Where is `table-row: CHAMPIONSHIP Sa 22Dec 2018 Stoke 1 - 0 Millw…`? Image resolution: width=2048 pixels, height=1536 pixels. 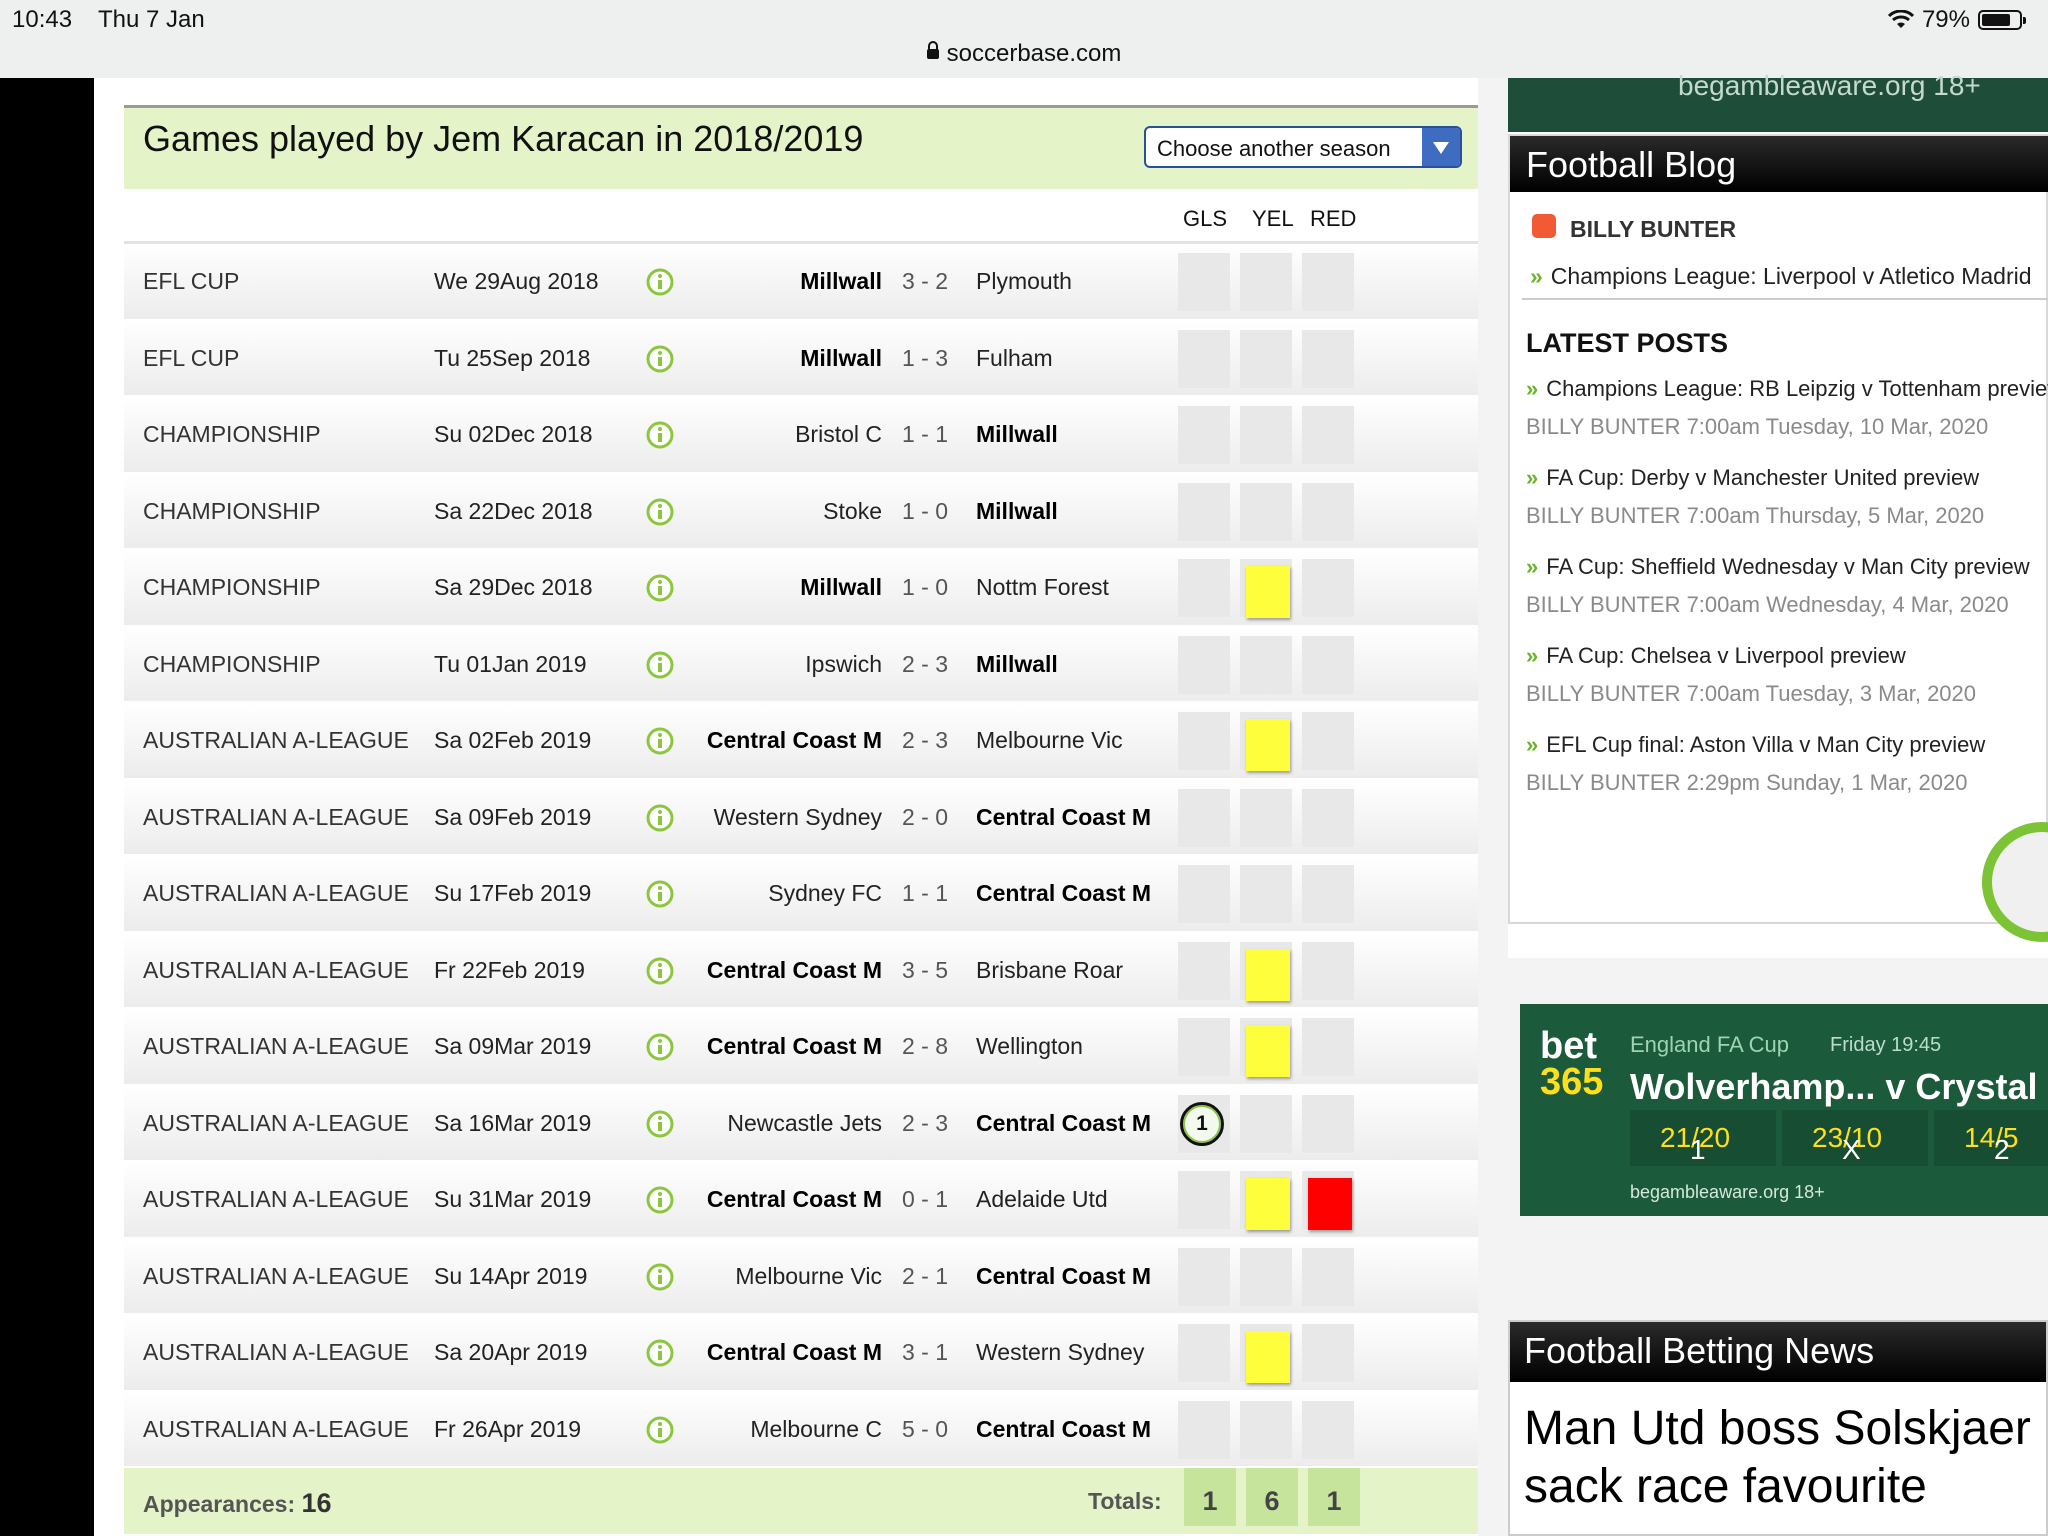
table-row: CHAMPIONSHIP Sa 22Dec 2018 Stoke 1 - 0 Millw… is located at coordinates (801, 511).